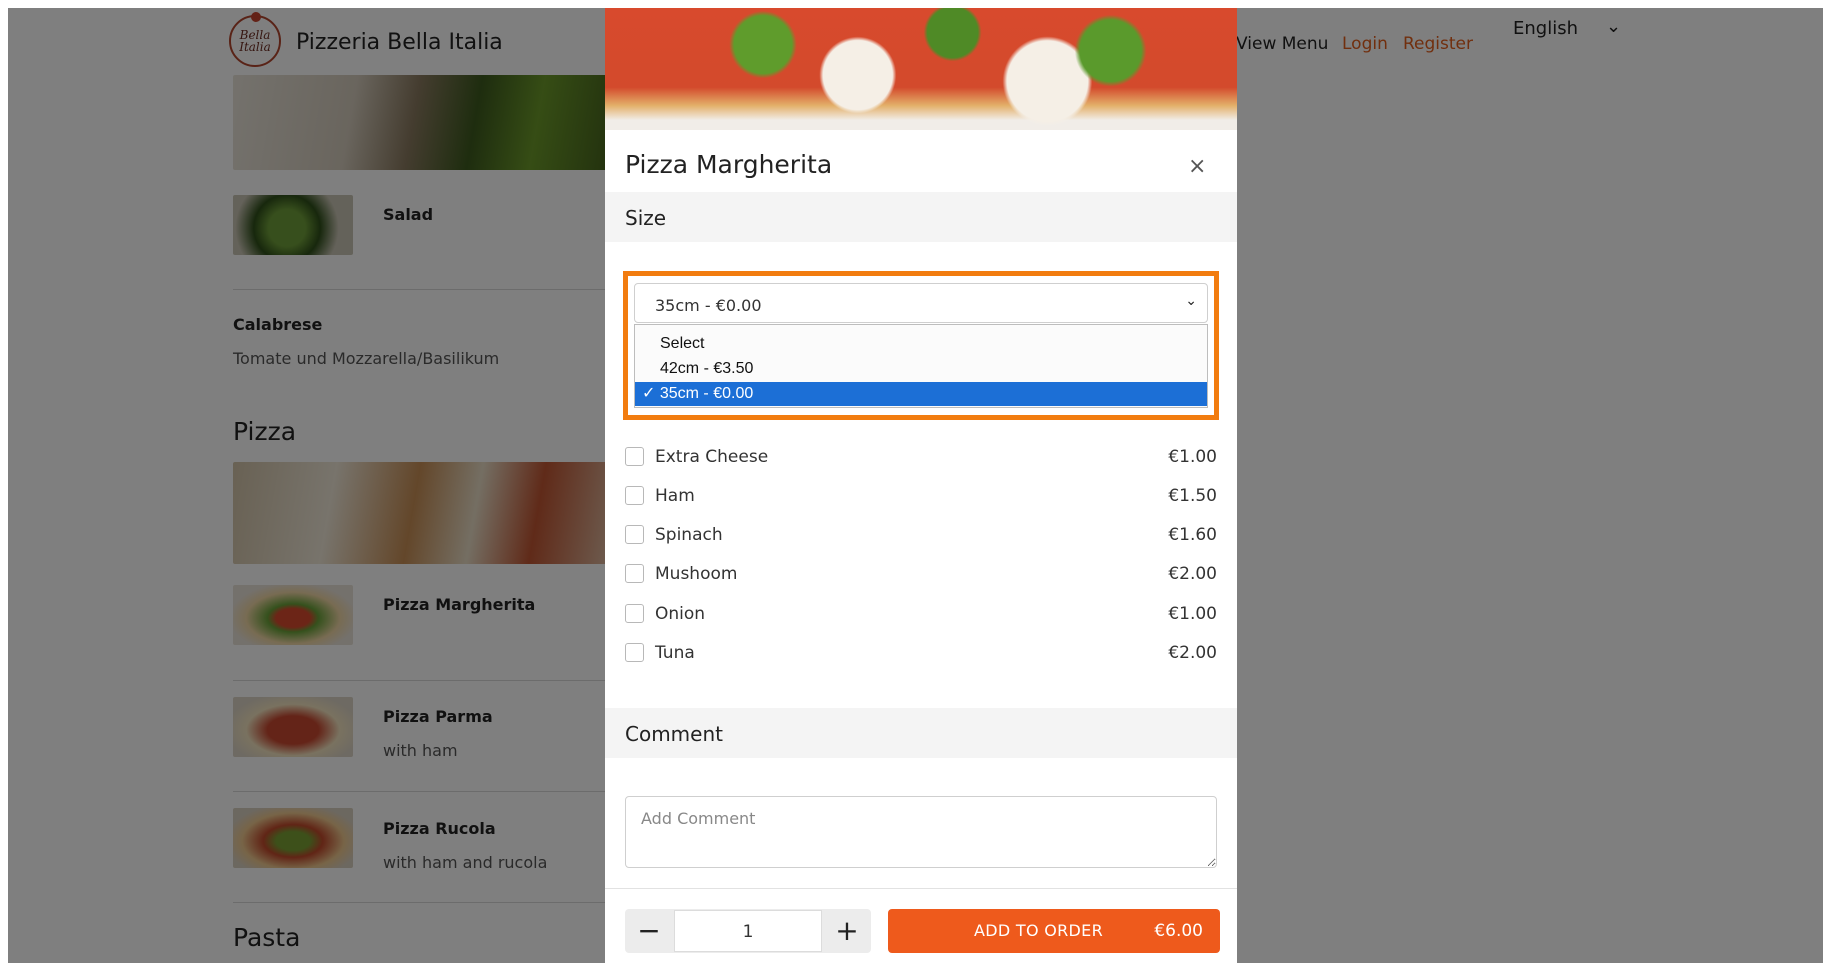 The width and height of the screenshot is (1823, 963). I want to click on addon-price: €1.60, so click(1192, 535).